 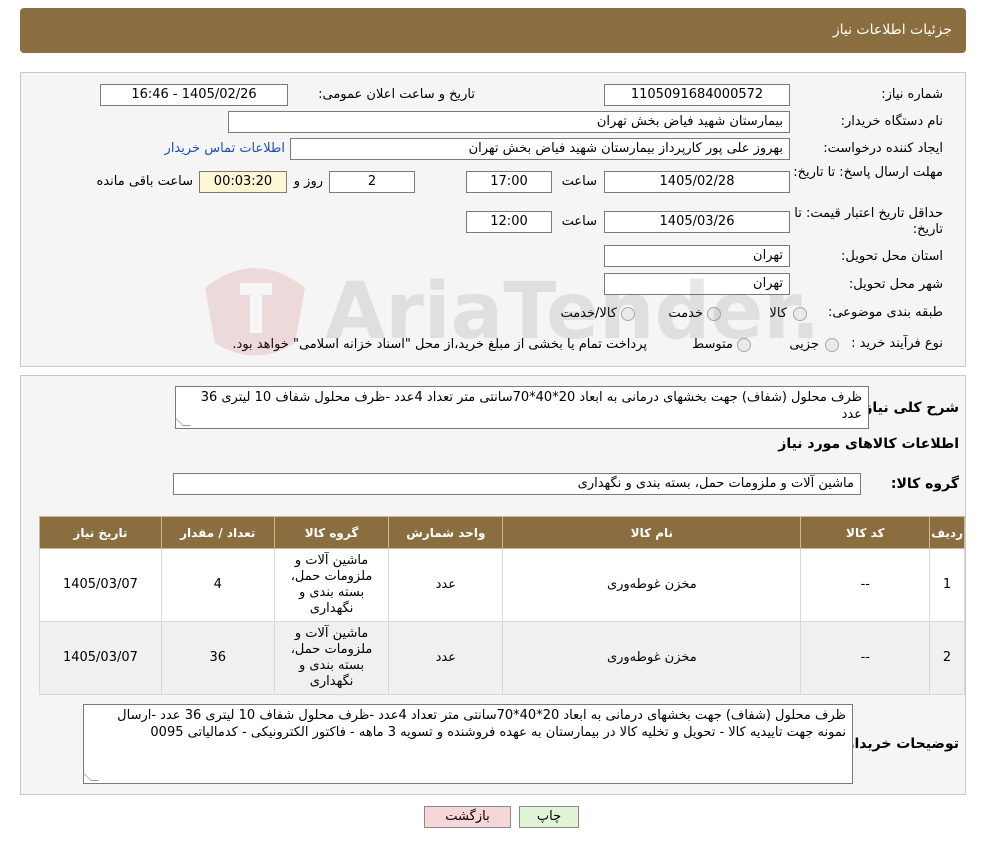 I want to click on days-field: 2, so click(x=372, y=182).